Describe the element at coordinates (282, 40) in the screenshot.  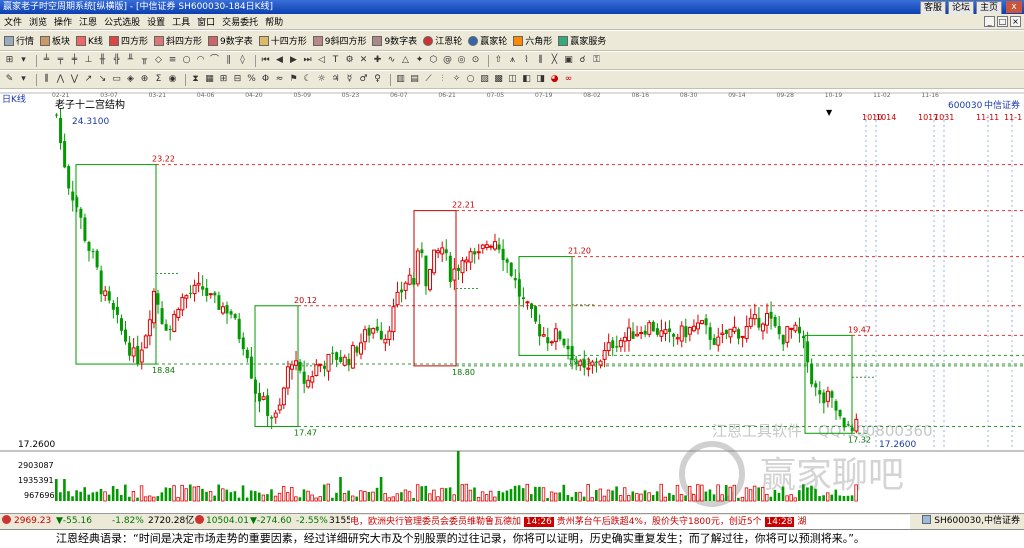
I see `tool-cross-square-button: 十四方形` at that location.